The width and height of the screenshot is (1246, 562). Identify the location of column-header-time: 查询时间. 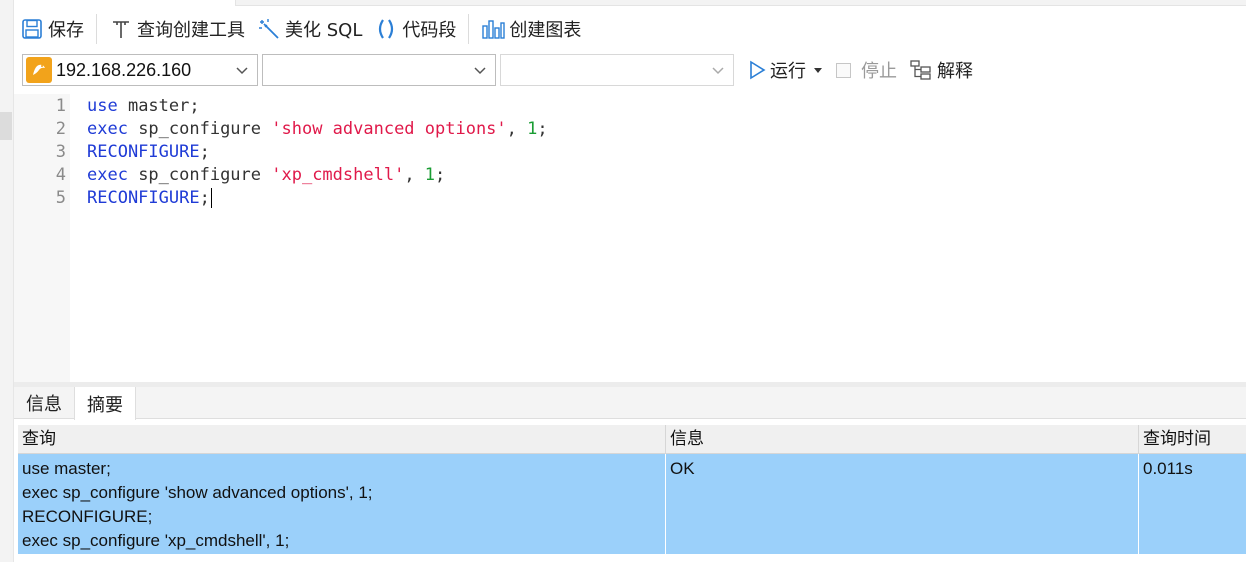
(1192, 439).